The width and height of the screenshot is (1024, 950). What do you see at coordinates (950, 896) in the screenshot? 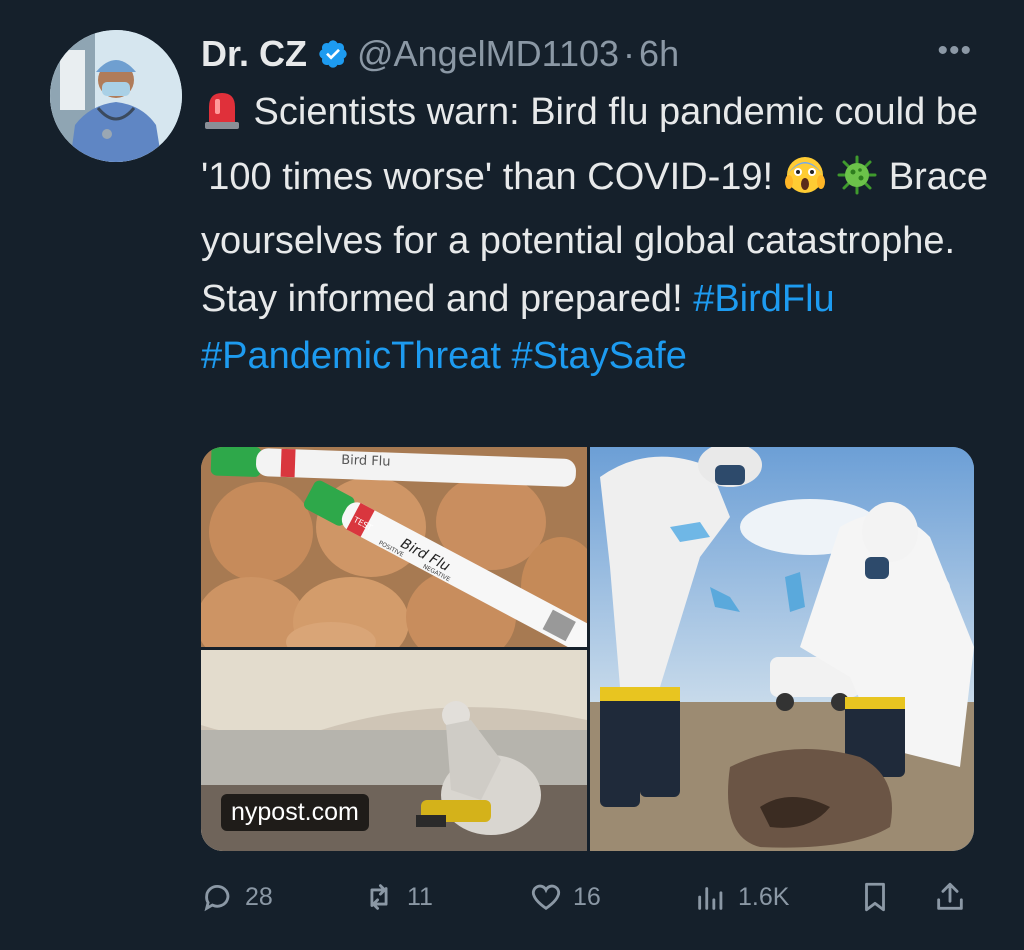
I see `share-icon` at bounding box center [950, 896].